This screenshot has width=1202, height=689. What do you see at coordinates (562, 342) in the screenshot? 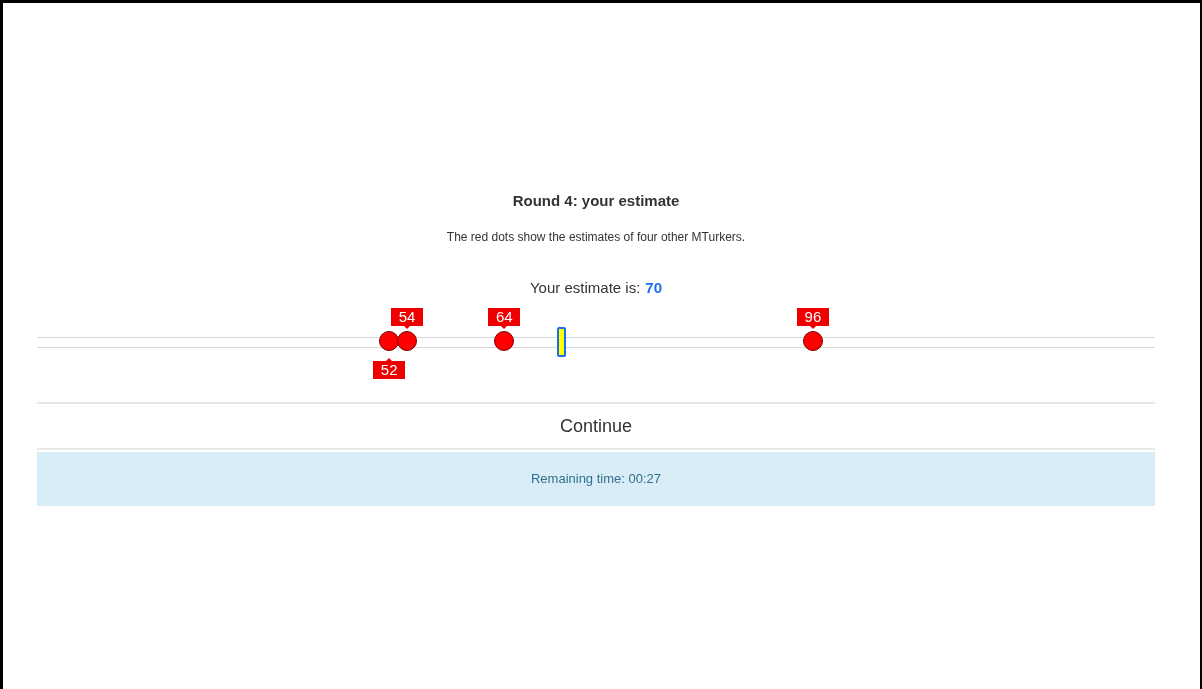
I see `slider-thumb` at bounding box center [562, 342].